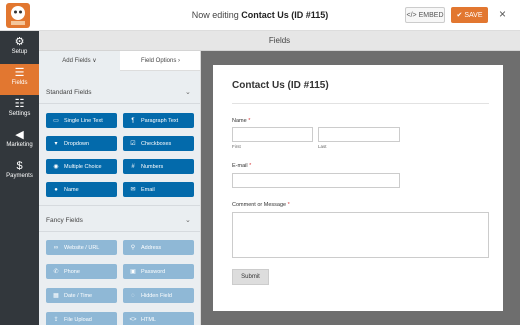 The image size is (520, 325). Describe the element at coordinates (285, 15) in the screenshot. I see `form-name: Contact Us (ID #115)` at that location.